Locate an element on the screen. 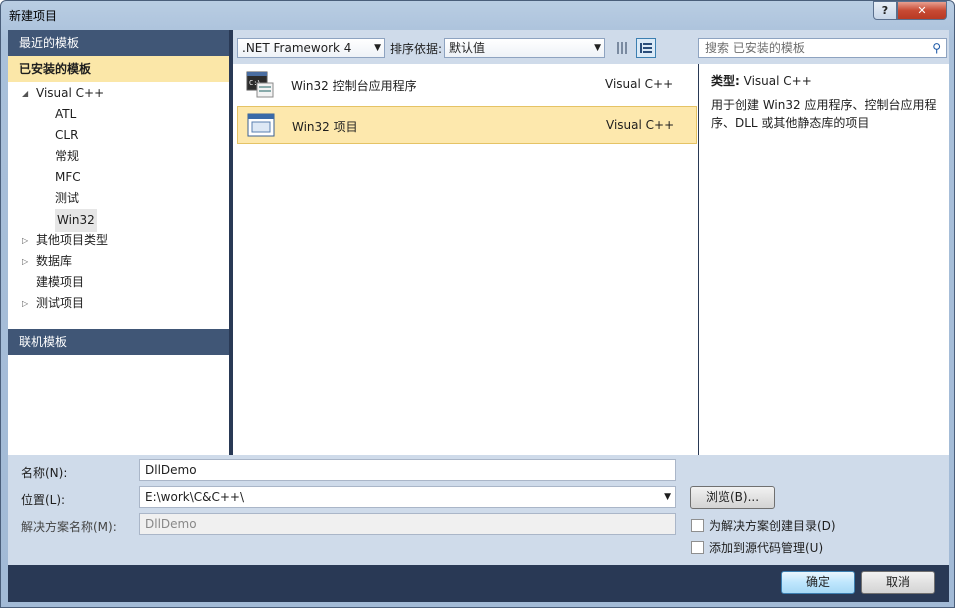 Image resolution: width=955 pixels, height=608 pixels. tree-item: 建模项目 is located at coordinates (118, 282).